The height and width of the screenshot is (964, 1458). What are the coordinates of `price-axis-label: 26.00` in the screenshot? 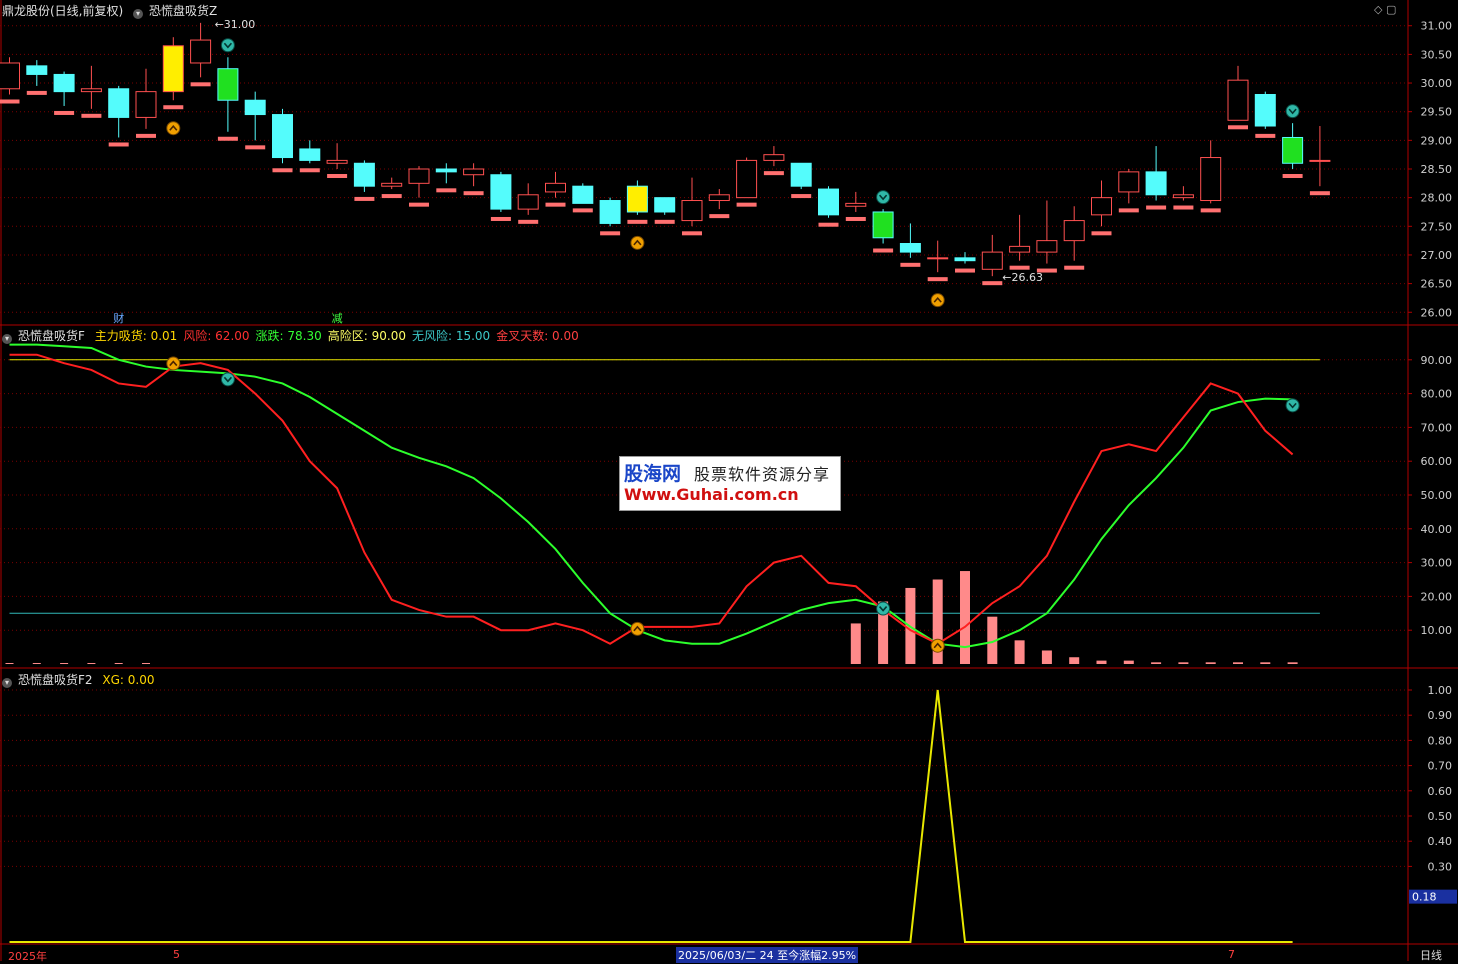 It's located at (1437, 312).